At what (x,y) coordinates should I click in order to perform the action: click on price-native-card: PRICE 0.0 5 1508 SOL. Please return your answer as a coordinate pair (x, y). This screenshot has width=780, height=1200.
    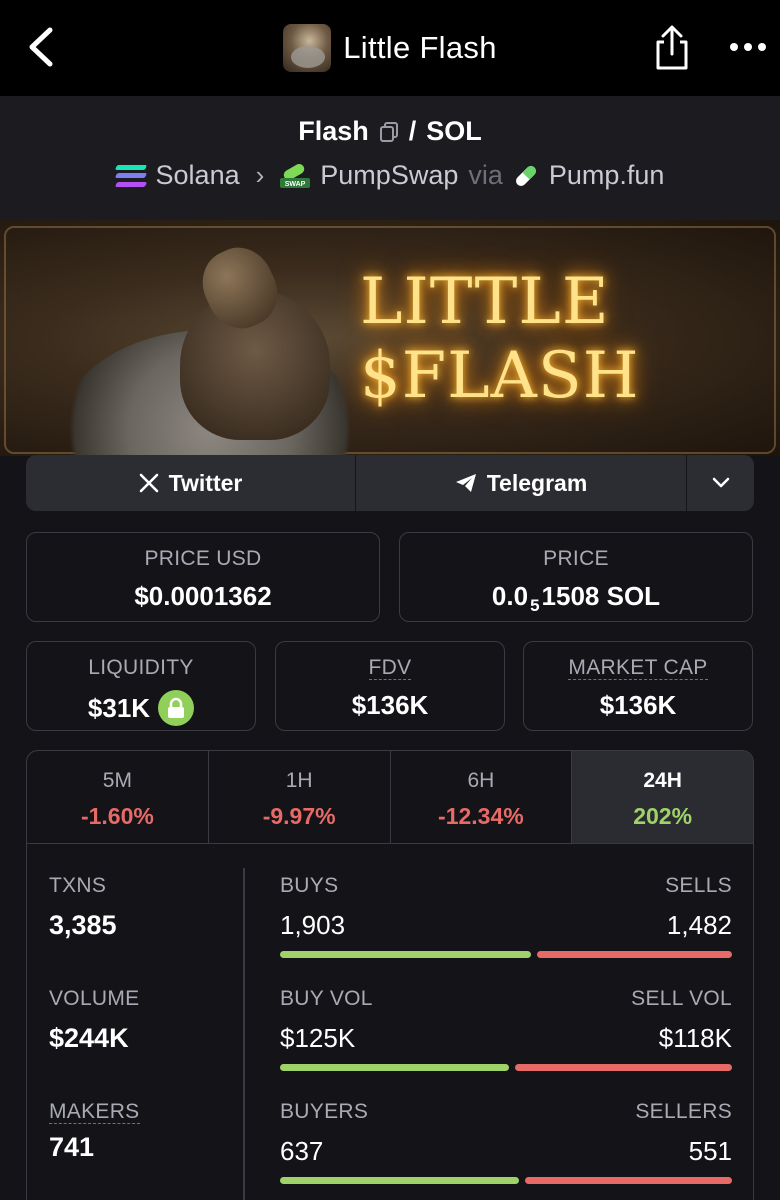
    Looking at the image, I should click on (576, 577).